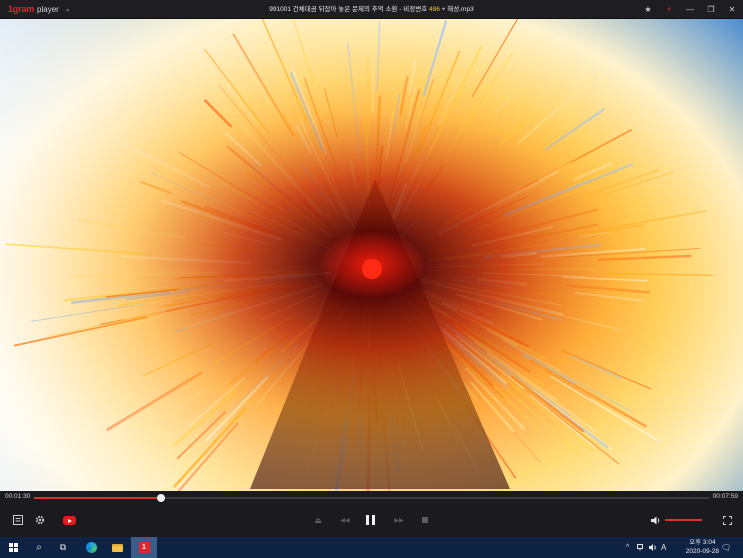  I want to click on clock-date: 2020-09-28, so click(702, 551).